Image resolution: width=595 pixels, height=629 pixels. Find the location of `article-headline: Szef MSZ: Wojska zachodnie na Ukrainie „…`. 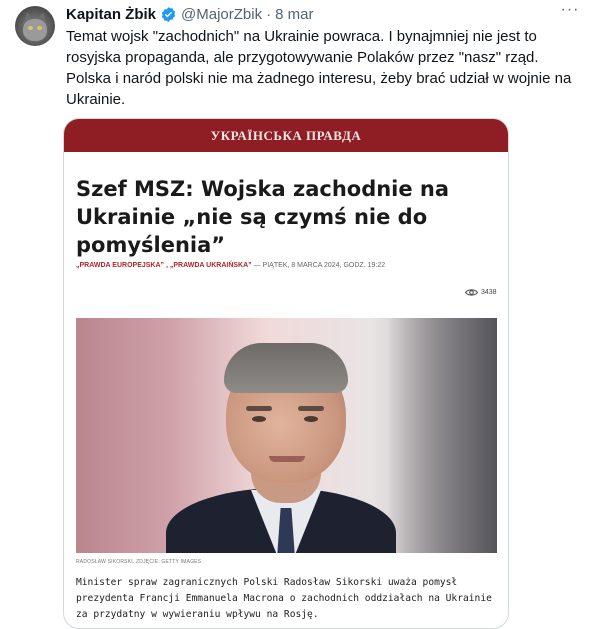

article-headline: Szef MSZ: Wojska zachodnie na Ukrainie „… is located at coordinates (263, 217).